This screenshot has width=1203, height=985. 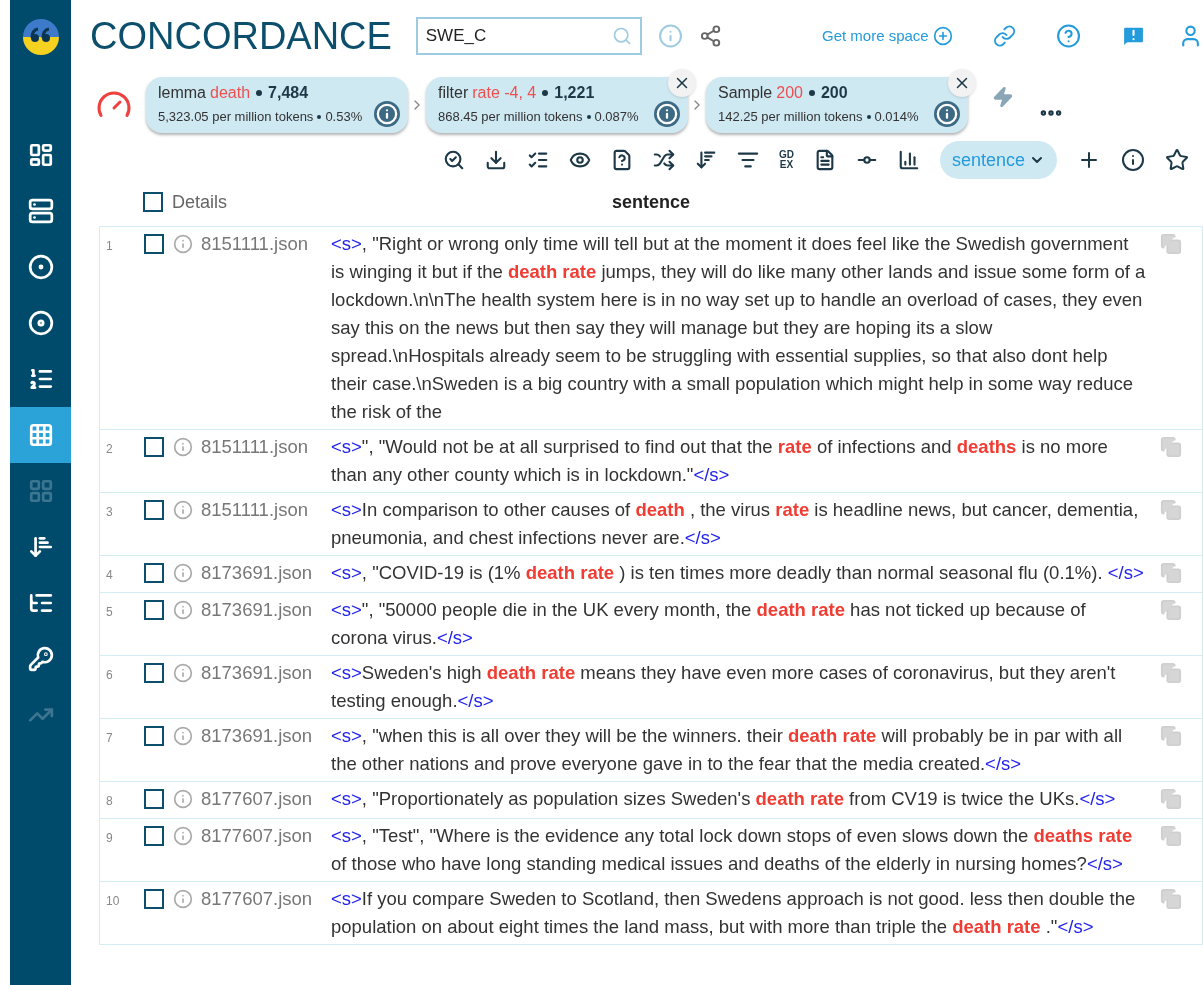 What do you see at coordinates (724, 687) in the screenshot?
I see `sentence-text: <s>Sweden's high death rate means they have even more cases of coronavirus, but they aren't testing enough.</s>` at bounding box center [724, 687].